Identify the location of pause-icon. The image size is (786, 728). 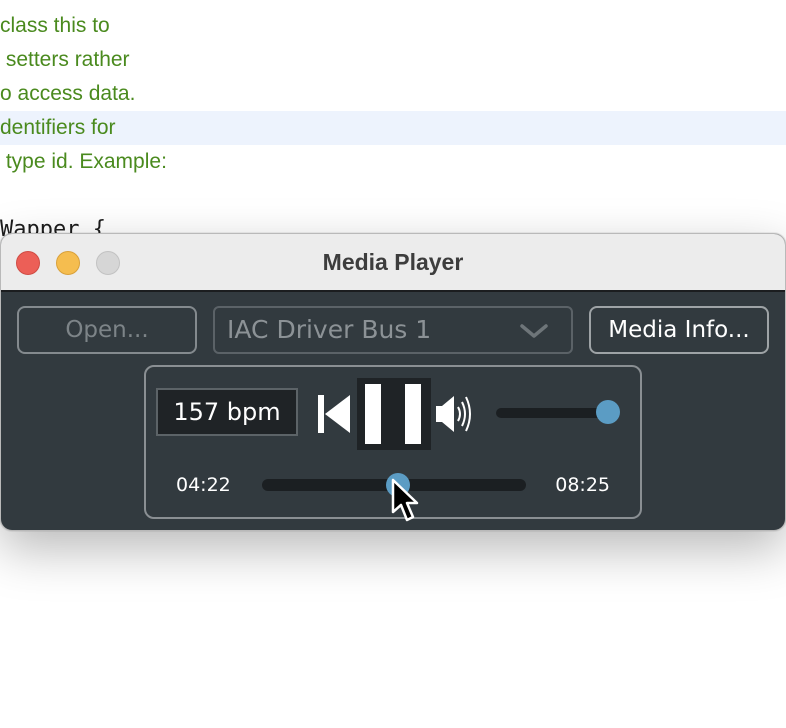
(393, 414).